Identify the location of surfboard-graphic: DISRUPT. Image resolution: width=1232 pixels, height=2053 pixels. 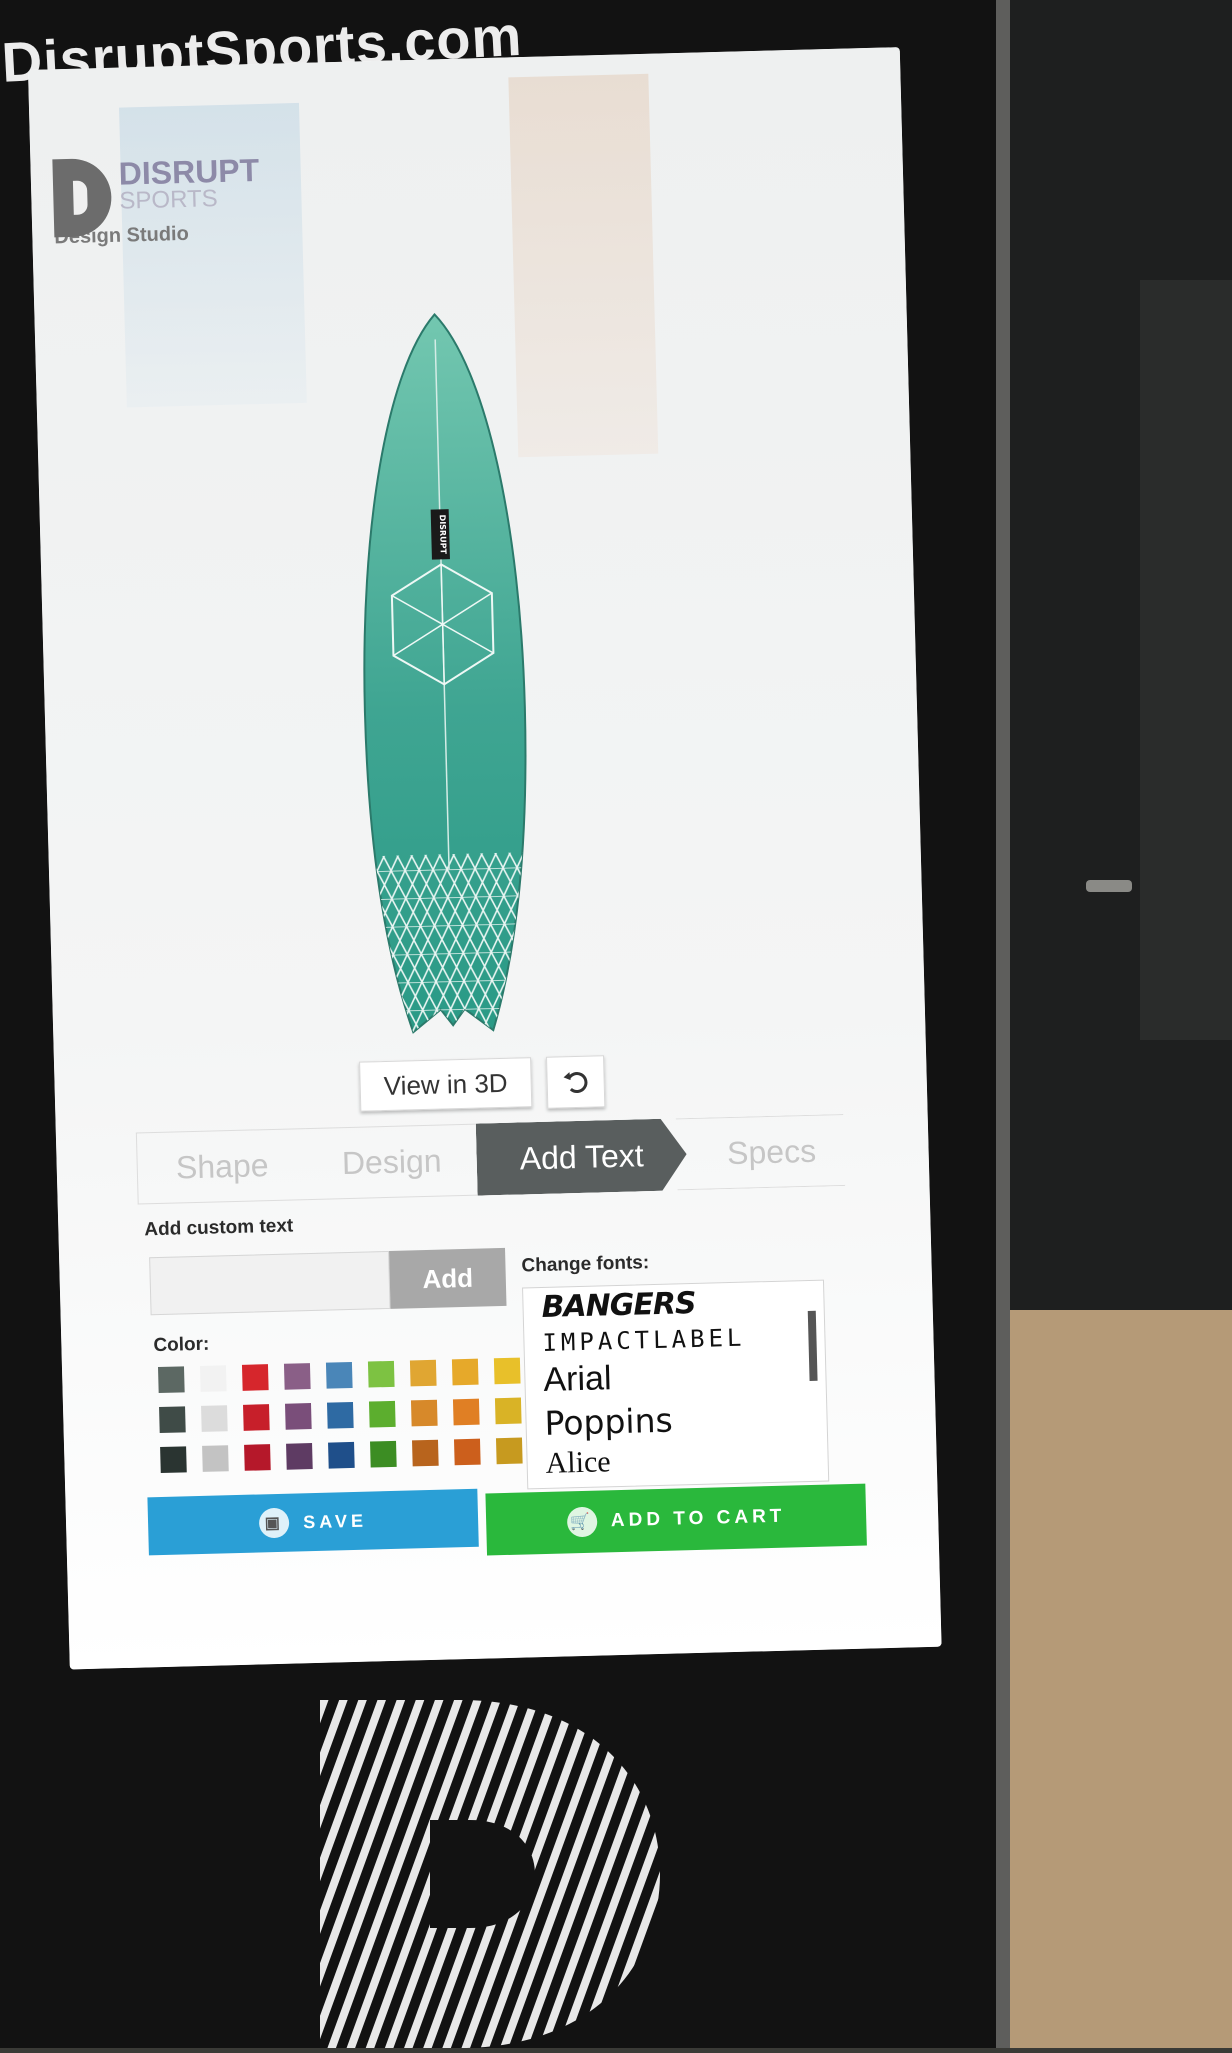
(444, 673).